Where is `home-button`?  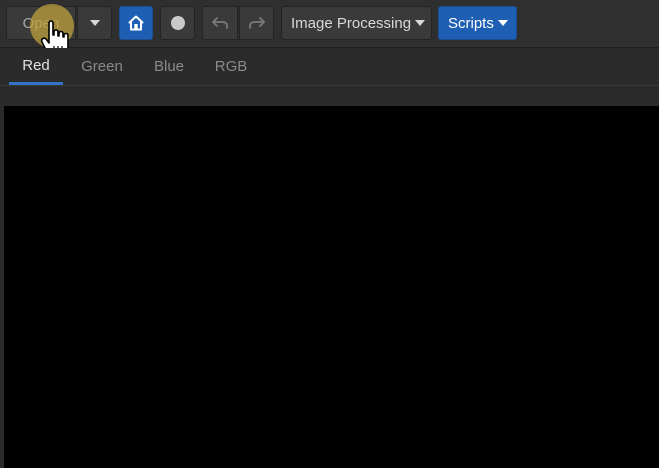
home-button is located at coordinates (136, 23).